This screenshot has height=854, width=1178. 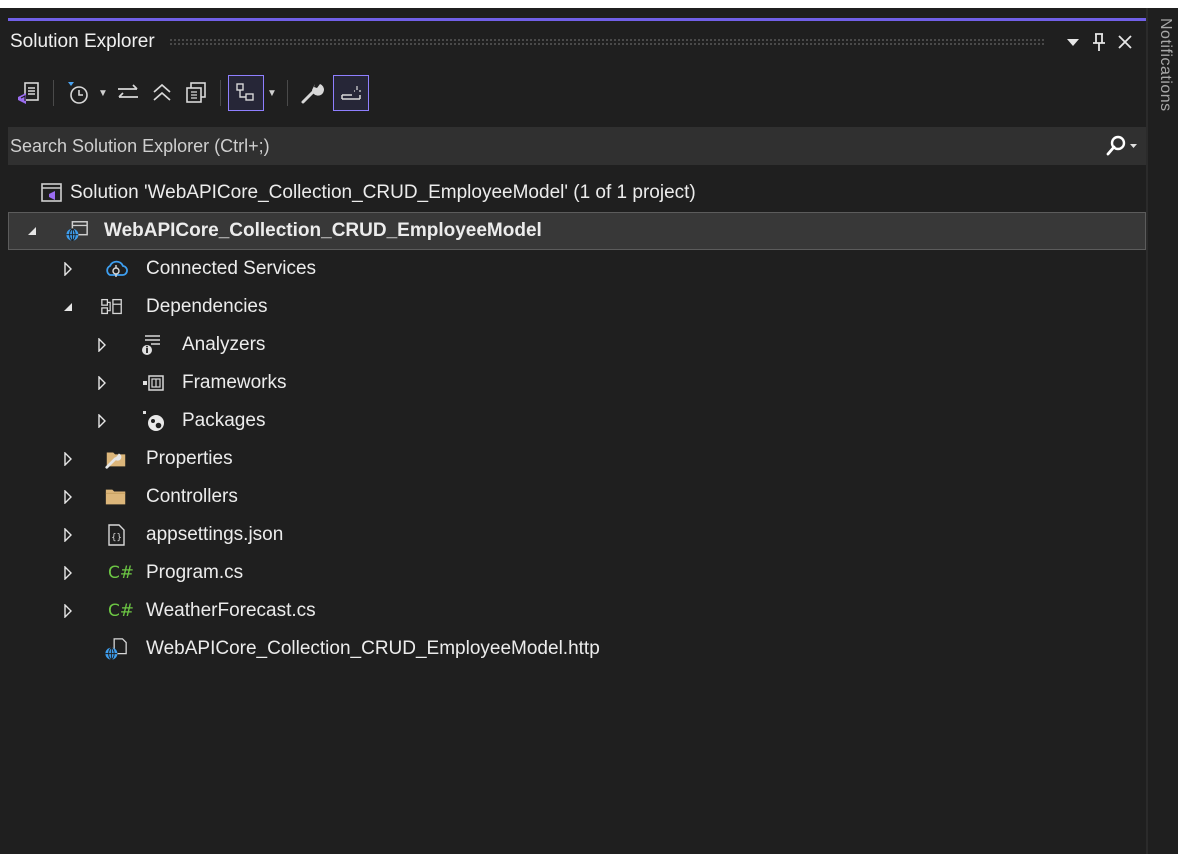 What do you see at coordinates (577, 383) in the screenshot?
I see `tree-item-frameworks: Frameworks` at bounding box center [577, 383].